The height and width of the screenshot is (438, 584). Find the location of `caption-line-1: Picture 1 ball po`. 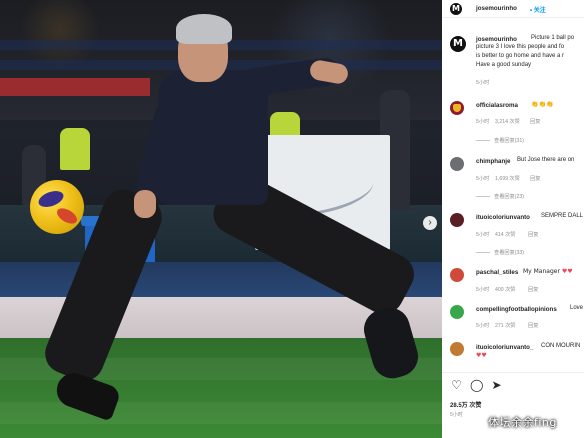

caption-line-1: Picture 1 ball po is located at coordinates (553, 38).